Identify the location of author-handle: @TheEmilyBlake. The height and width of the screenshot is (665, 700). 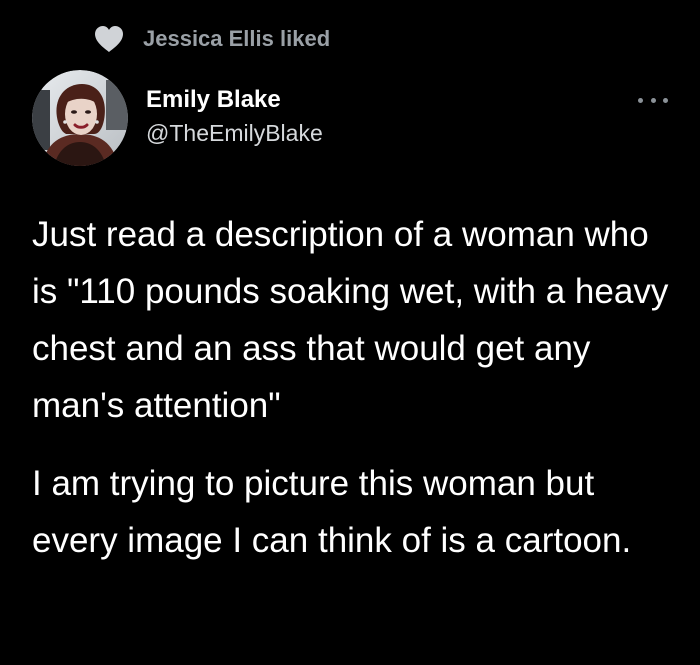
(234, 133).